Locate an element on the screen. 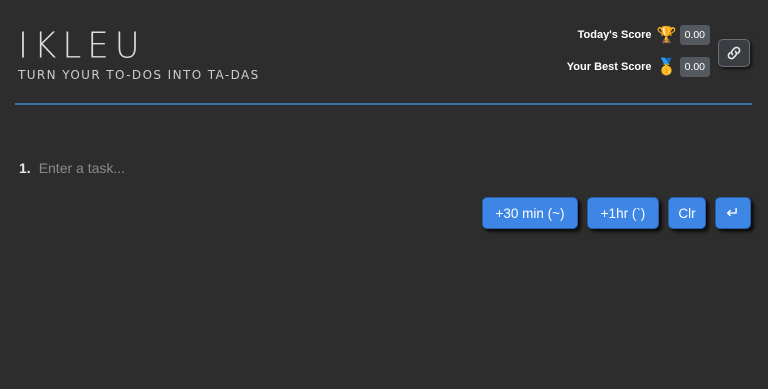  header-divider is located at coordinates (383, 104).